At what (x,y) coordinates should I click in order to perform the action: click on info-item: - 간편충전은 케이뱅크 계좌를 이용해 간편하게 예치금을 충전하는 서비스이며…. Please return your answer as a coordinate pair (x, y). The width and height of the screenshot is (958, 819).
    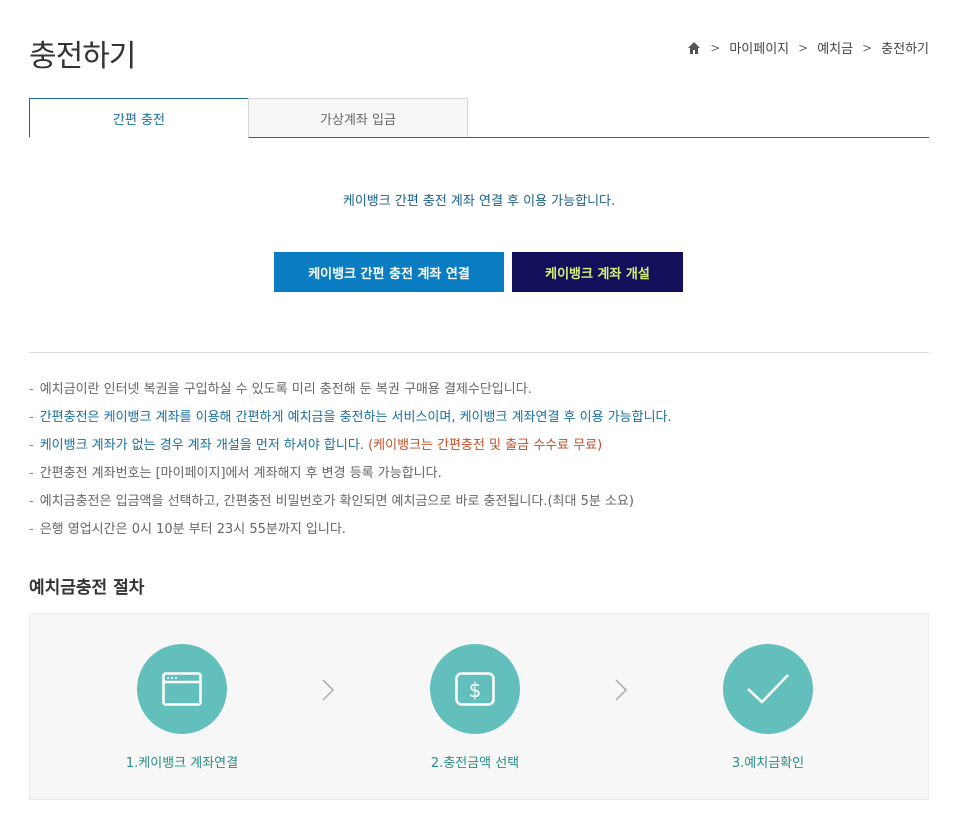
    Looking at the image, I should click on (350, 417).